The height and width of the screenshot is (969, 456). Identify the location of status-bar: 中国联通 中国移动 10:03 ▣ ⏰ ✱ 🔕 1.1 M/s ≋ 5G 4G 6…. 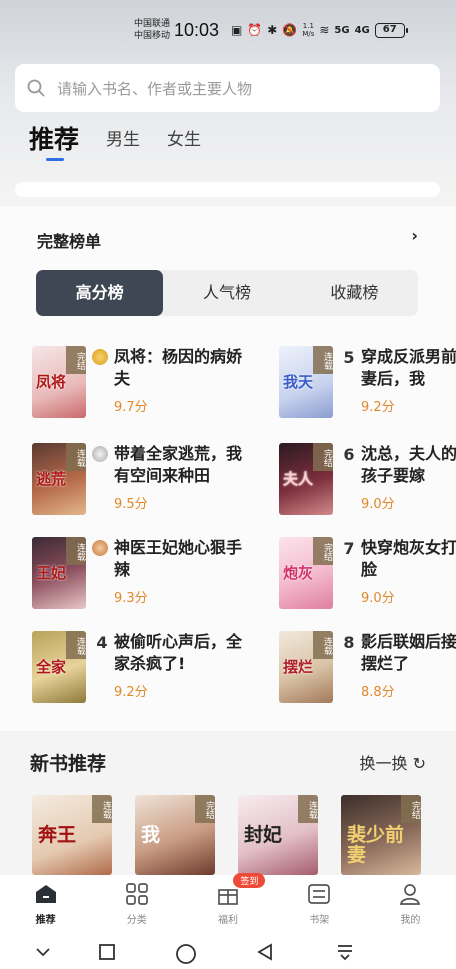
(228, 30).